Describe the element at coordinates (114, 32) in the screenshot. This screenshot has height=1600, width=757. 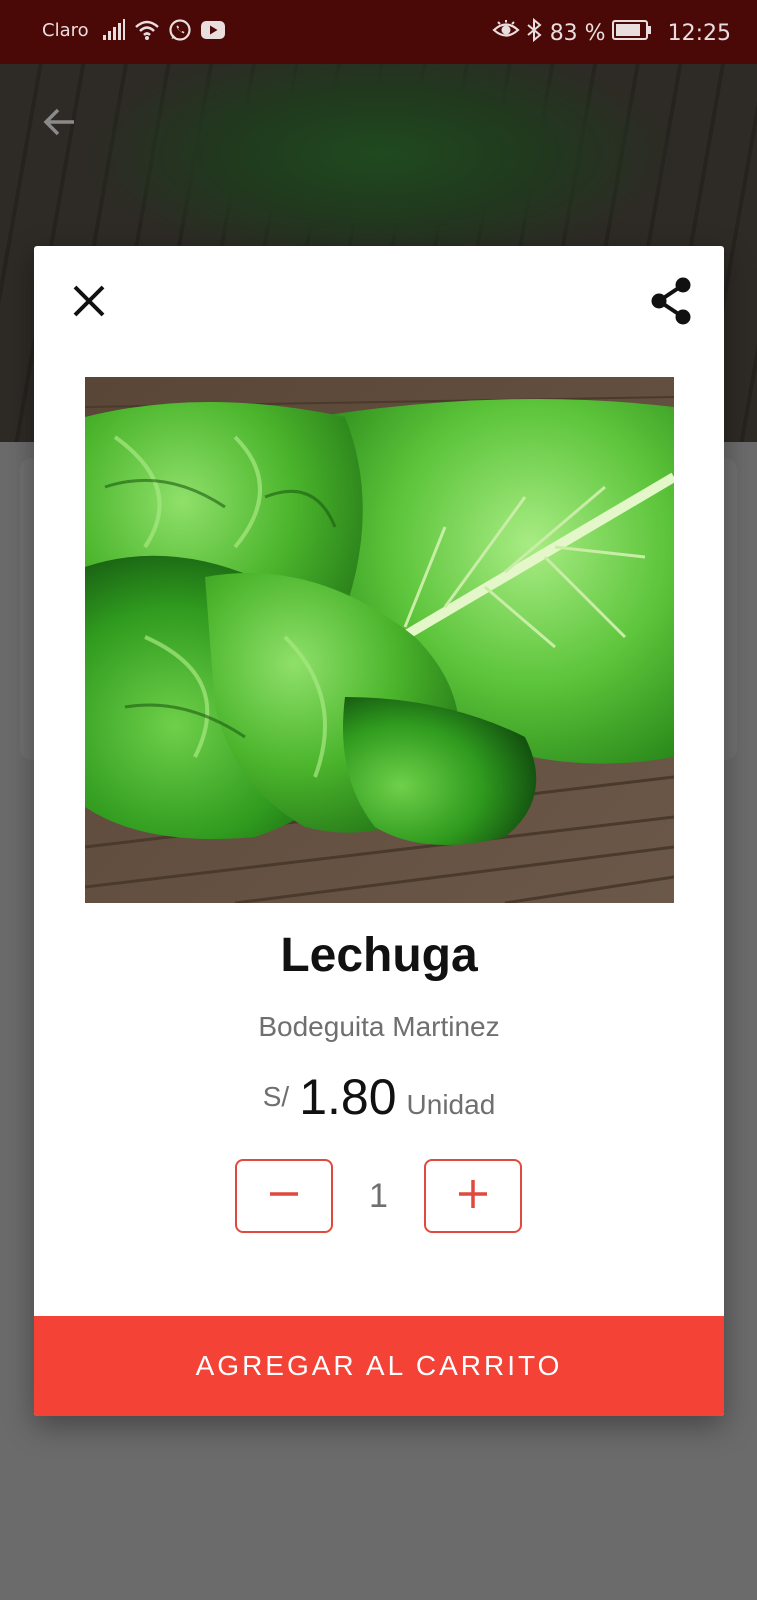
I see `signal-icon` at that location.